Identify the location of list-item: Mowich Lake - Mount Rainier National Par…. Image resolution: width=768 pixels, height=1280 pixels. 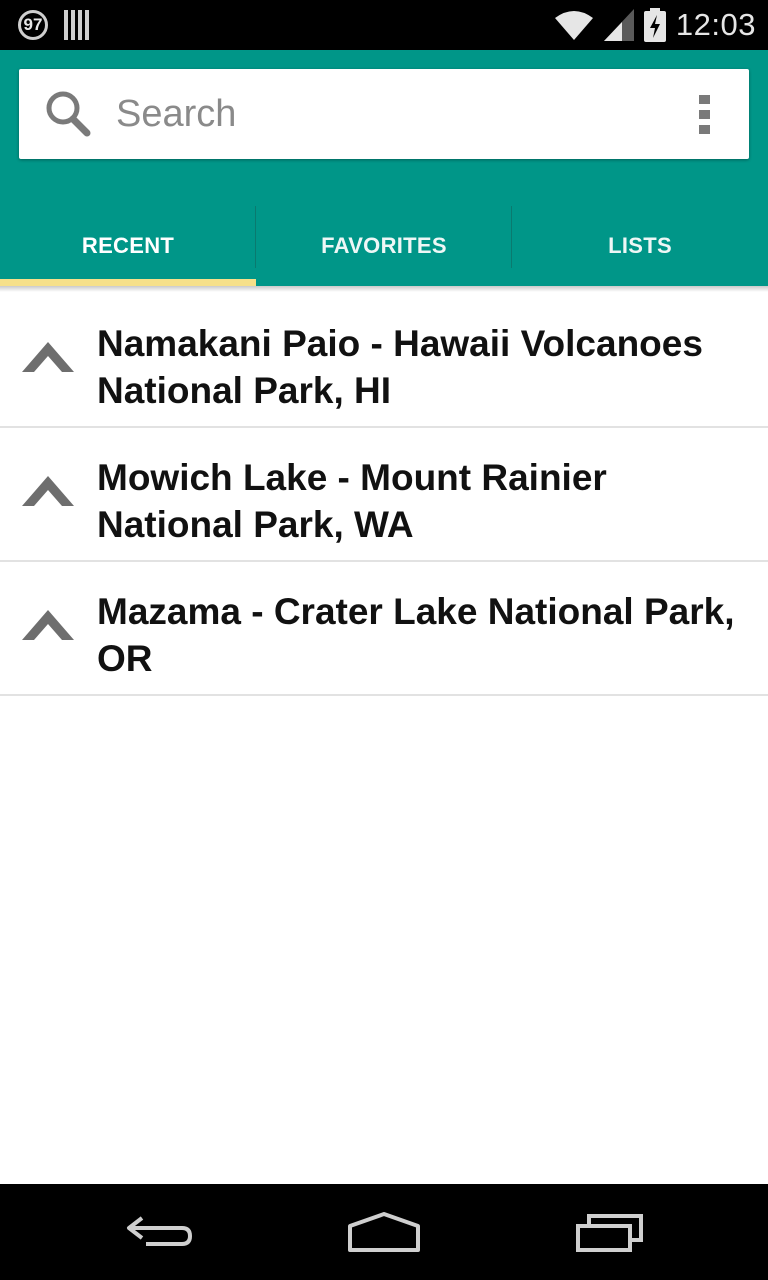
(384, 495).